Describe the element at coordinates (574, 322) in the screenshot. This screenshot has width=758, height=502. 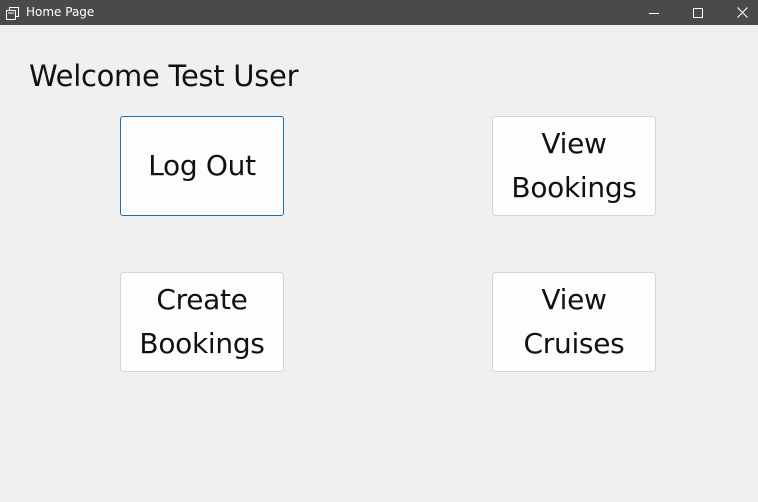
I see `view-cruises-button: View Cruises` at that location.